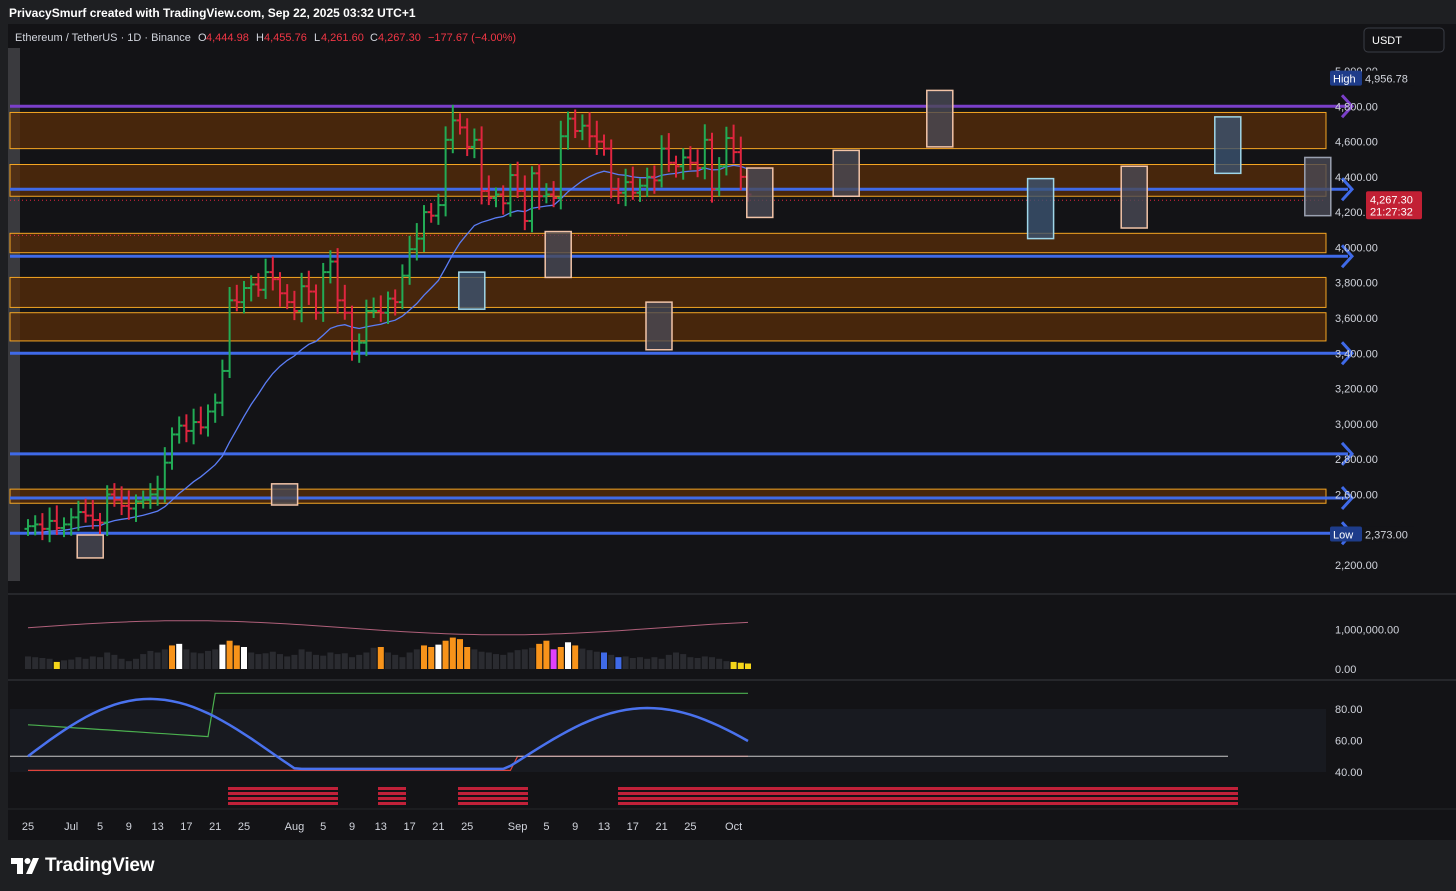  What do you see at coordinates (1404, 40) in the screenshot?
I see `currency-button: USDT` at bounding box center [1404, 40].